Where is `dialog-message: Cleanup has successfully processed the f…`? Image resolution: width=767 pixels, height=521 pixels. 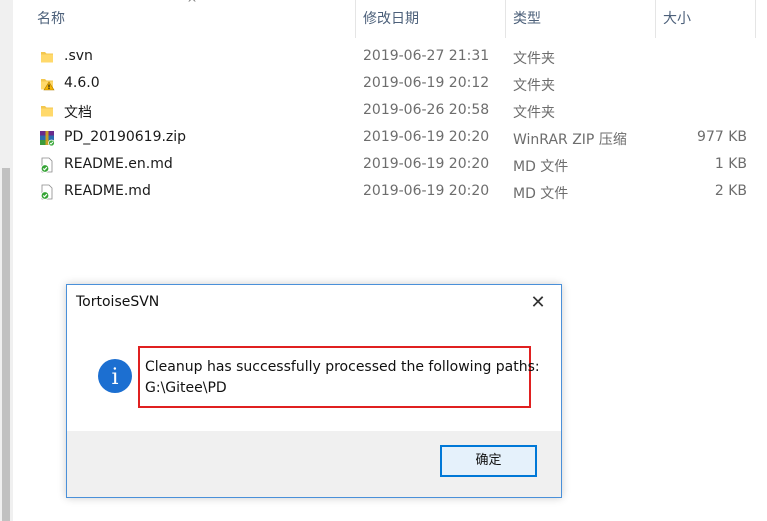 dialog-message: Cleanup has successfully processed the f… is located at coordinates (342, 378).